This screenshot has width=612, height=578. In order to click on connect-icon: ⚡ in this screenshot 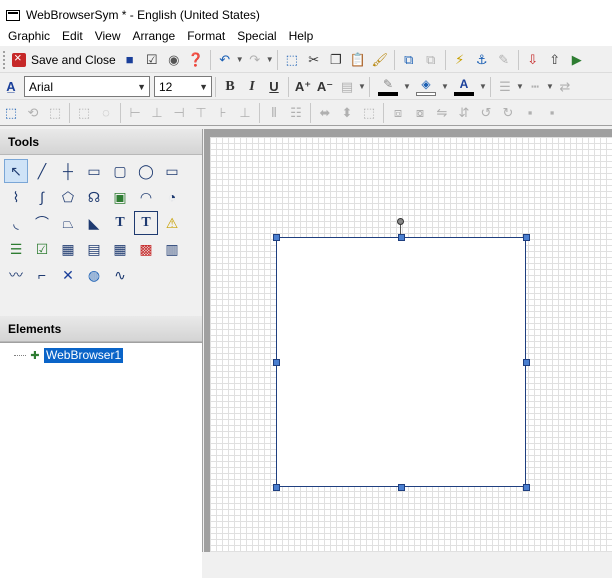, I will do `click(460, 60)`.